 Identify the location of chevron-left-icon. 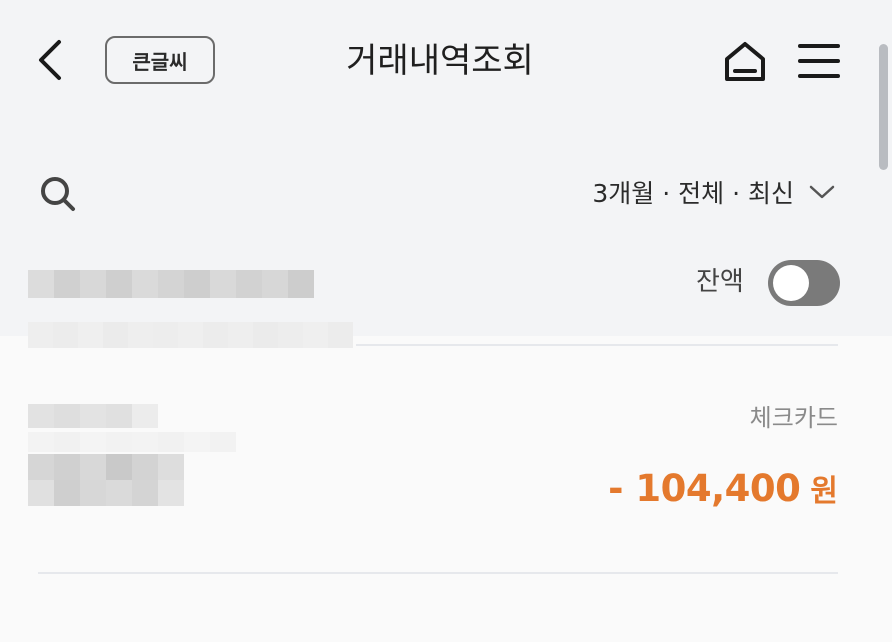
(50, 60).